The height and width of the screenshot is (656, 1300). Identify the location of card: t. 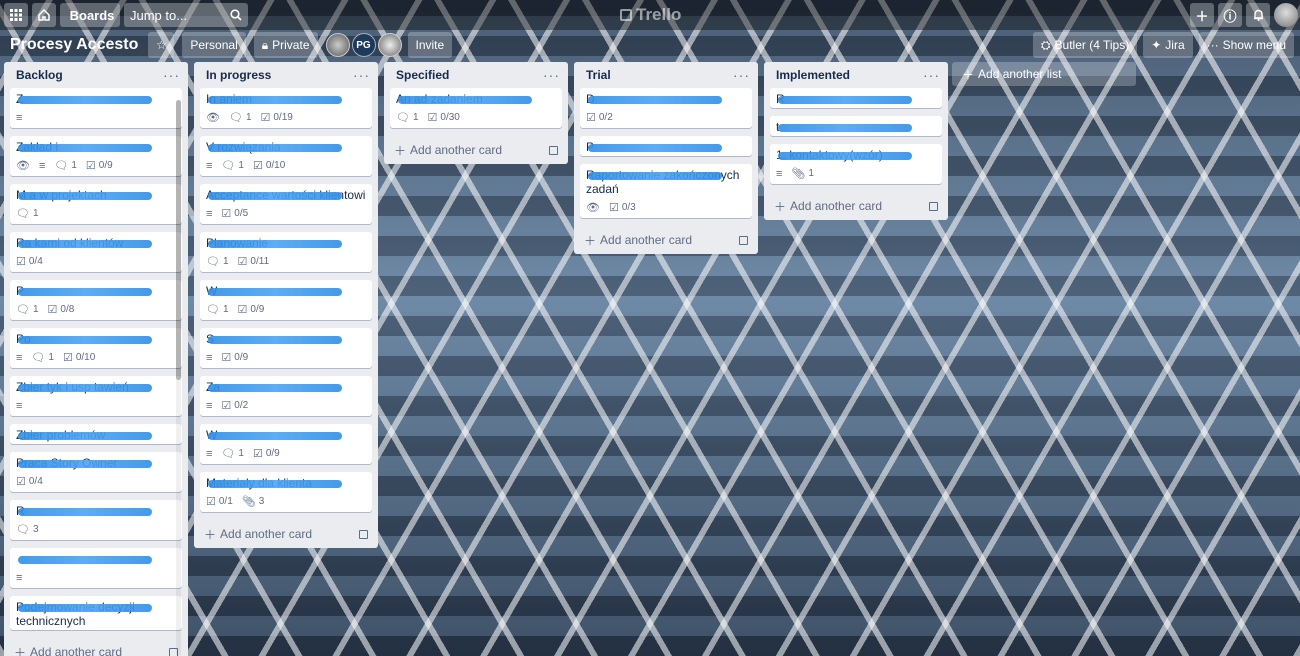
(856, 126).